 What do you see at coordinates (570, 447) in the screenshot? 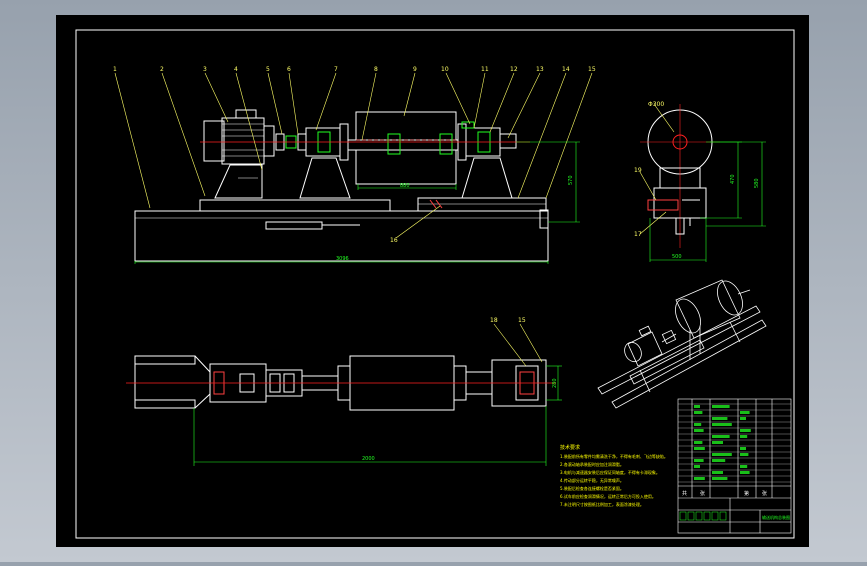
I see `notes-title: 技术要求` at bounding box center [570, 447].